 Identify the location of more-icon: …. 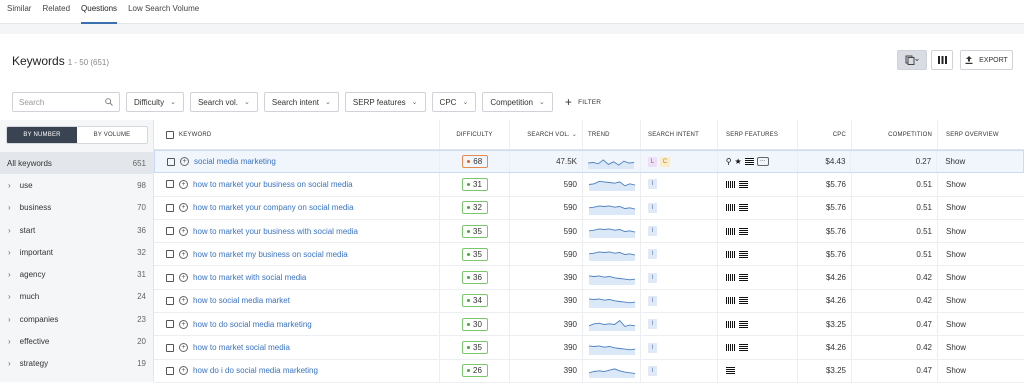
(762, 162).